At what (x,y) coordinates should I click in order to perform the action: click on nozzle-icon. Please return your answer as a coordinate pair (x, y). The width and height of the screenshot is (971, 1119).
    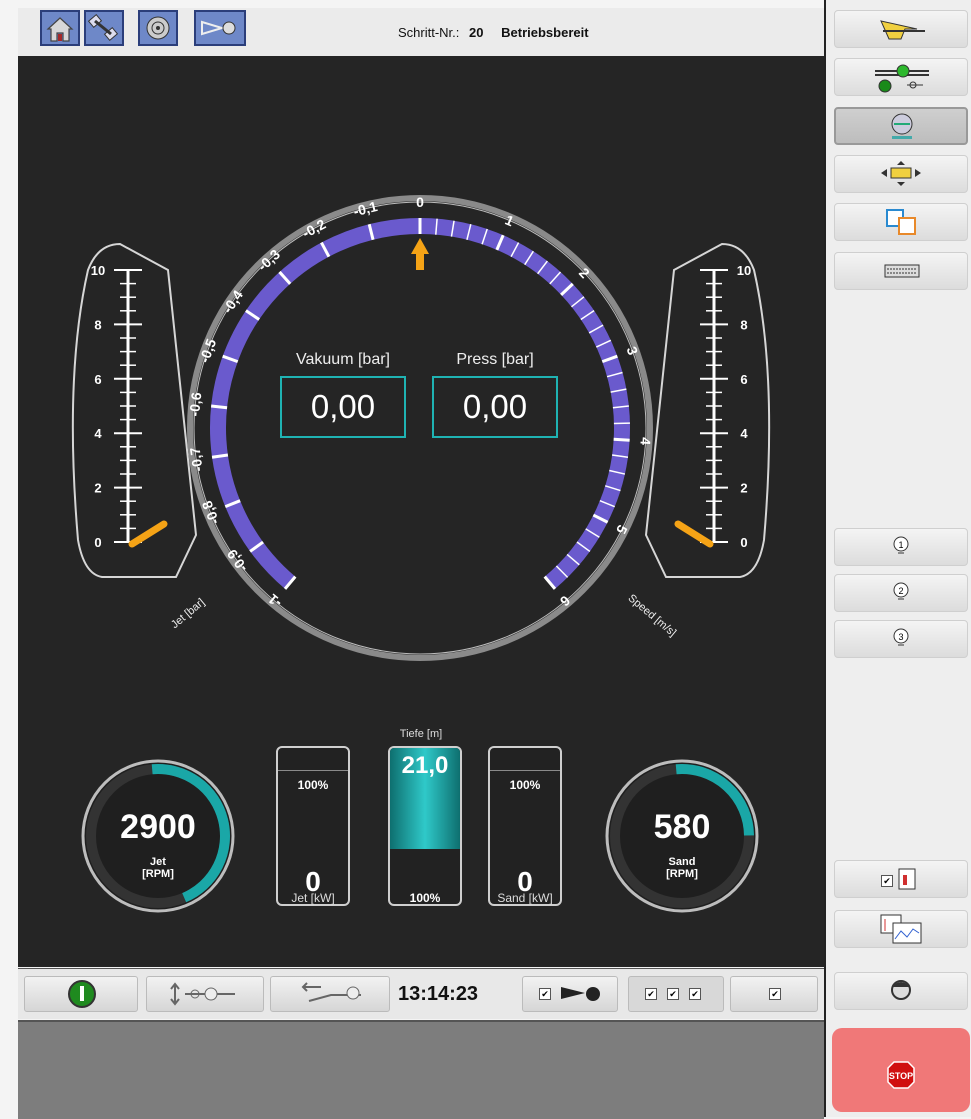
    Looking at the image, I should click on (220, 28).